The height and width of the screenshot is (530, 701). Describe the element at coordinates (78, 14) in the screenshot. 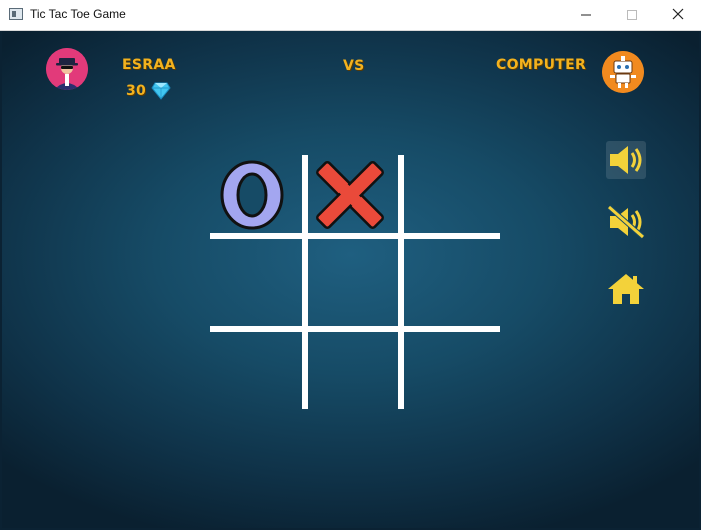

I see `window-title: Tic Tac Toe Game` at that location.